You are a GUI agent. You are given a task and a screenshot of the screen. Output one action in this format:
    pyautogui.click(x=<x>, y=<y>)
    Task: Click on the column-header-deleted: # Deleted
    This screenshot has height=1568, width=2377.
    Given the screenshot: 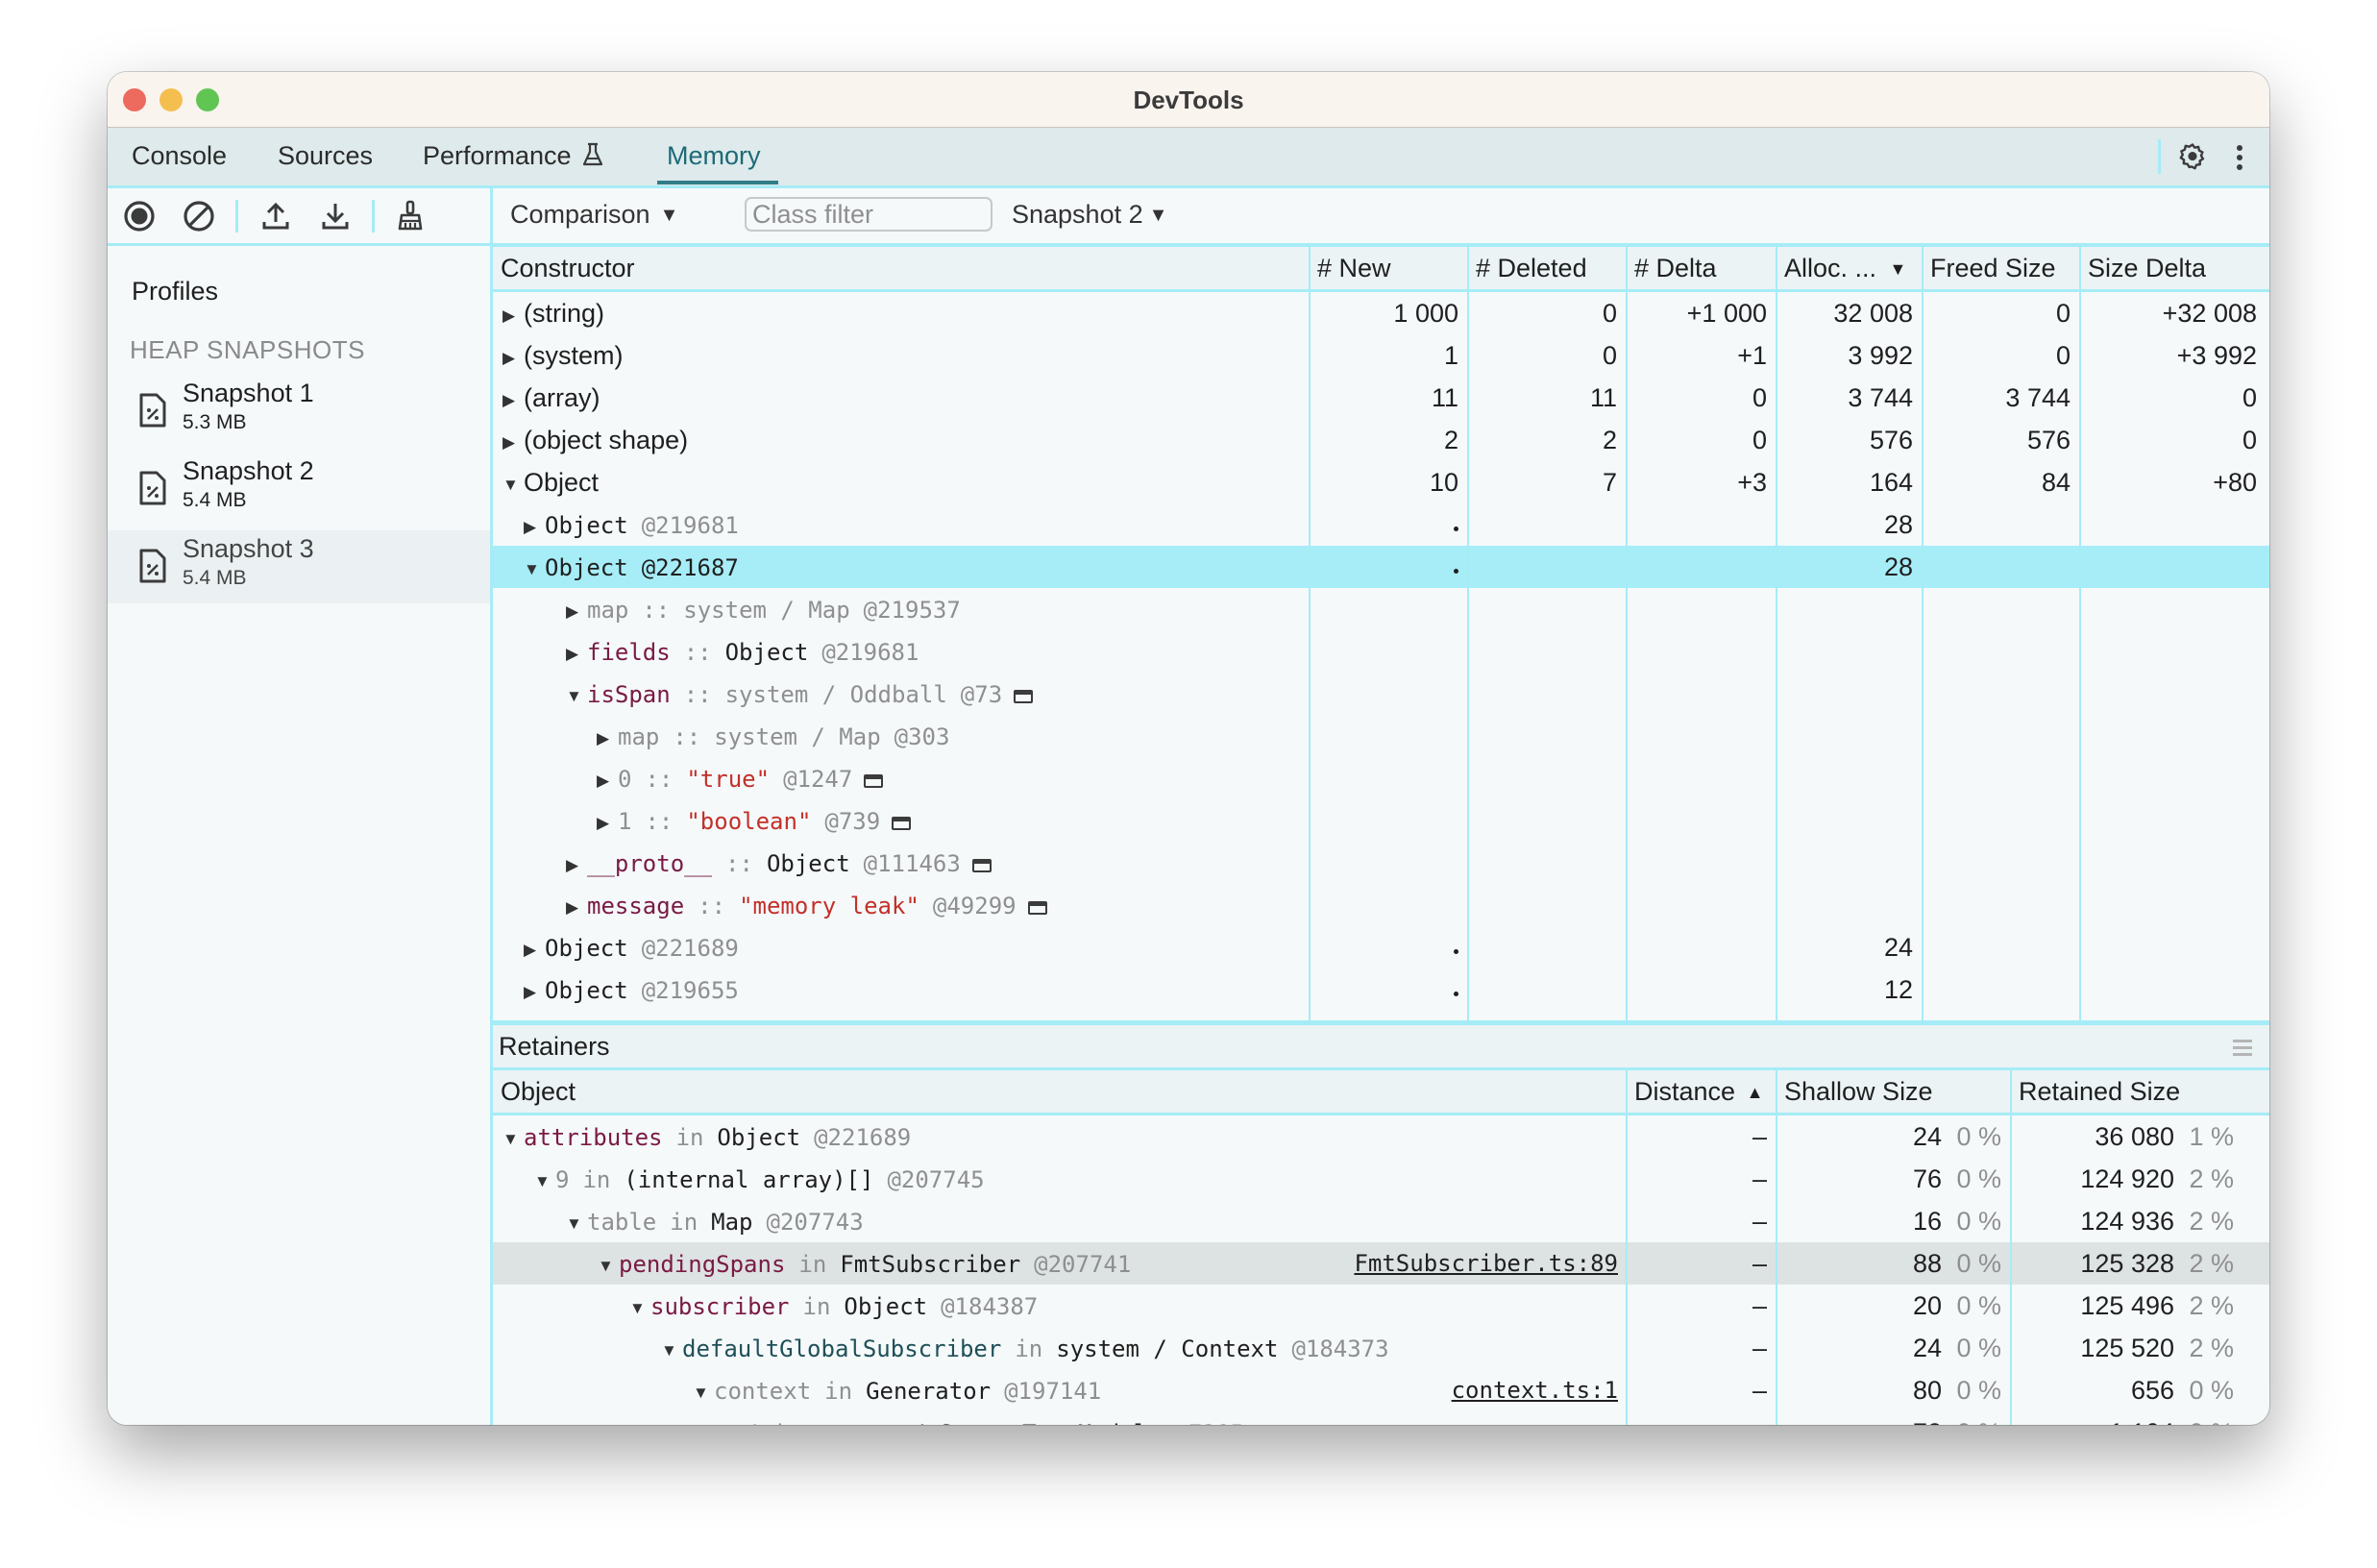 What is the action you would take?
    pyautogui.click(x=1547, y=268)
    